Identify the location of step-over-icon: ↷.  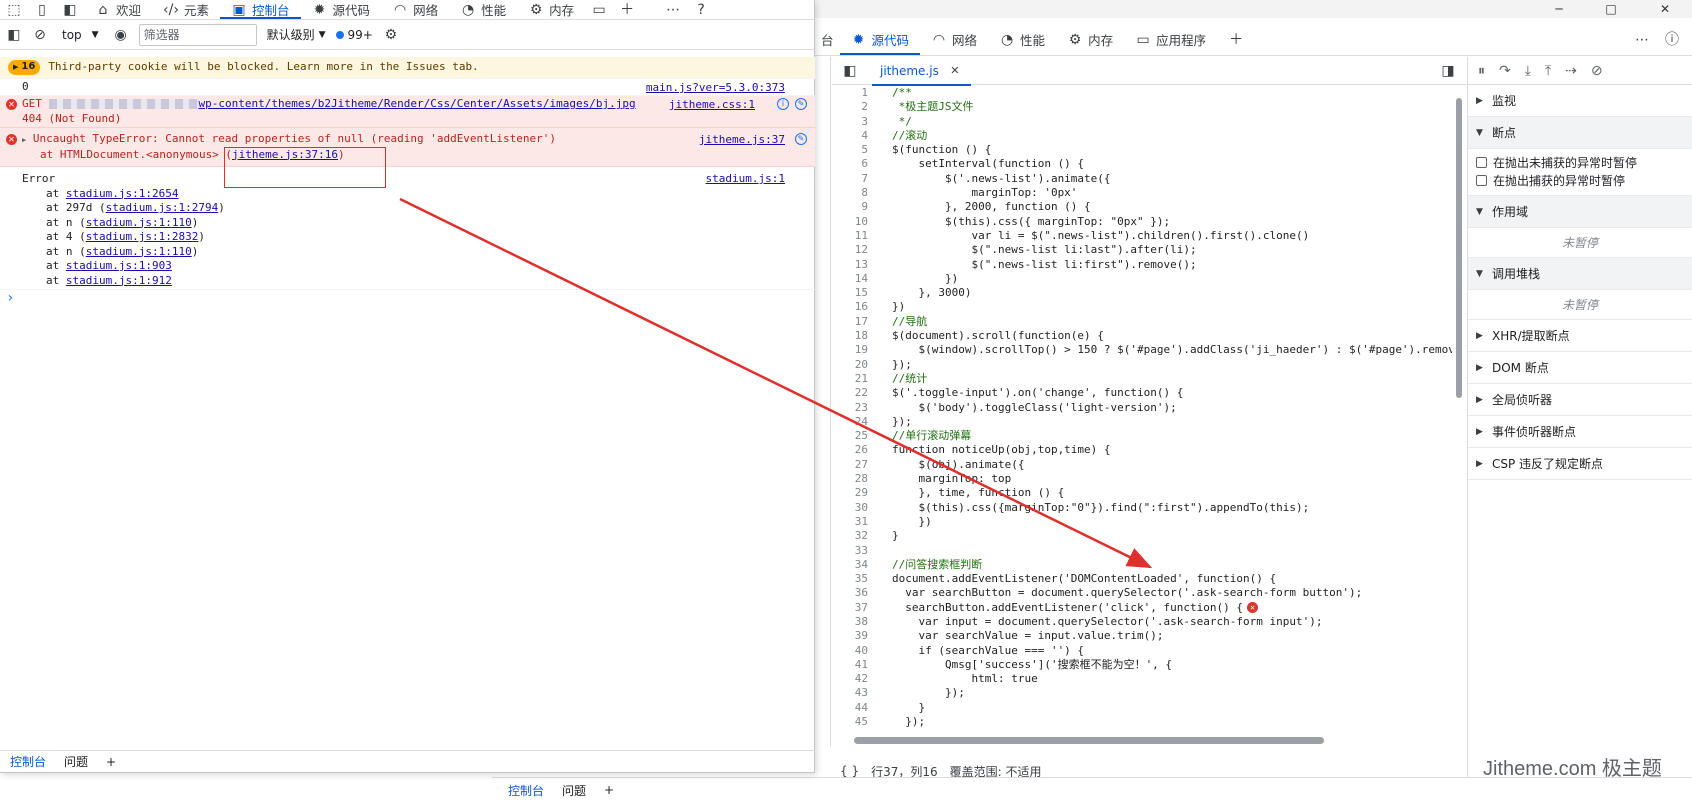
(1505, 71).